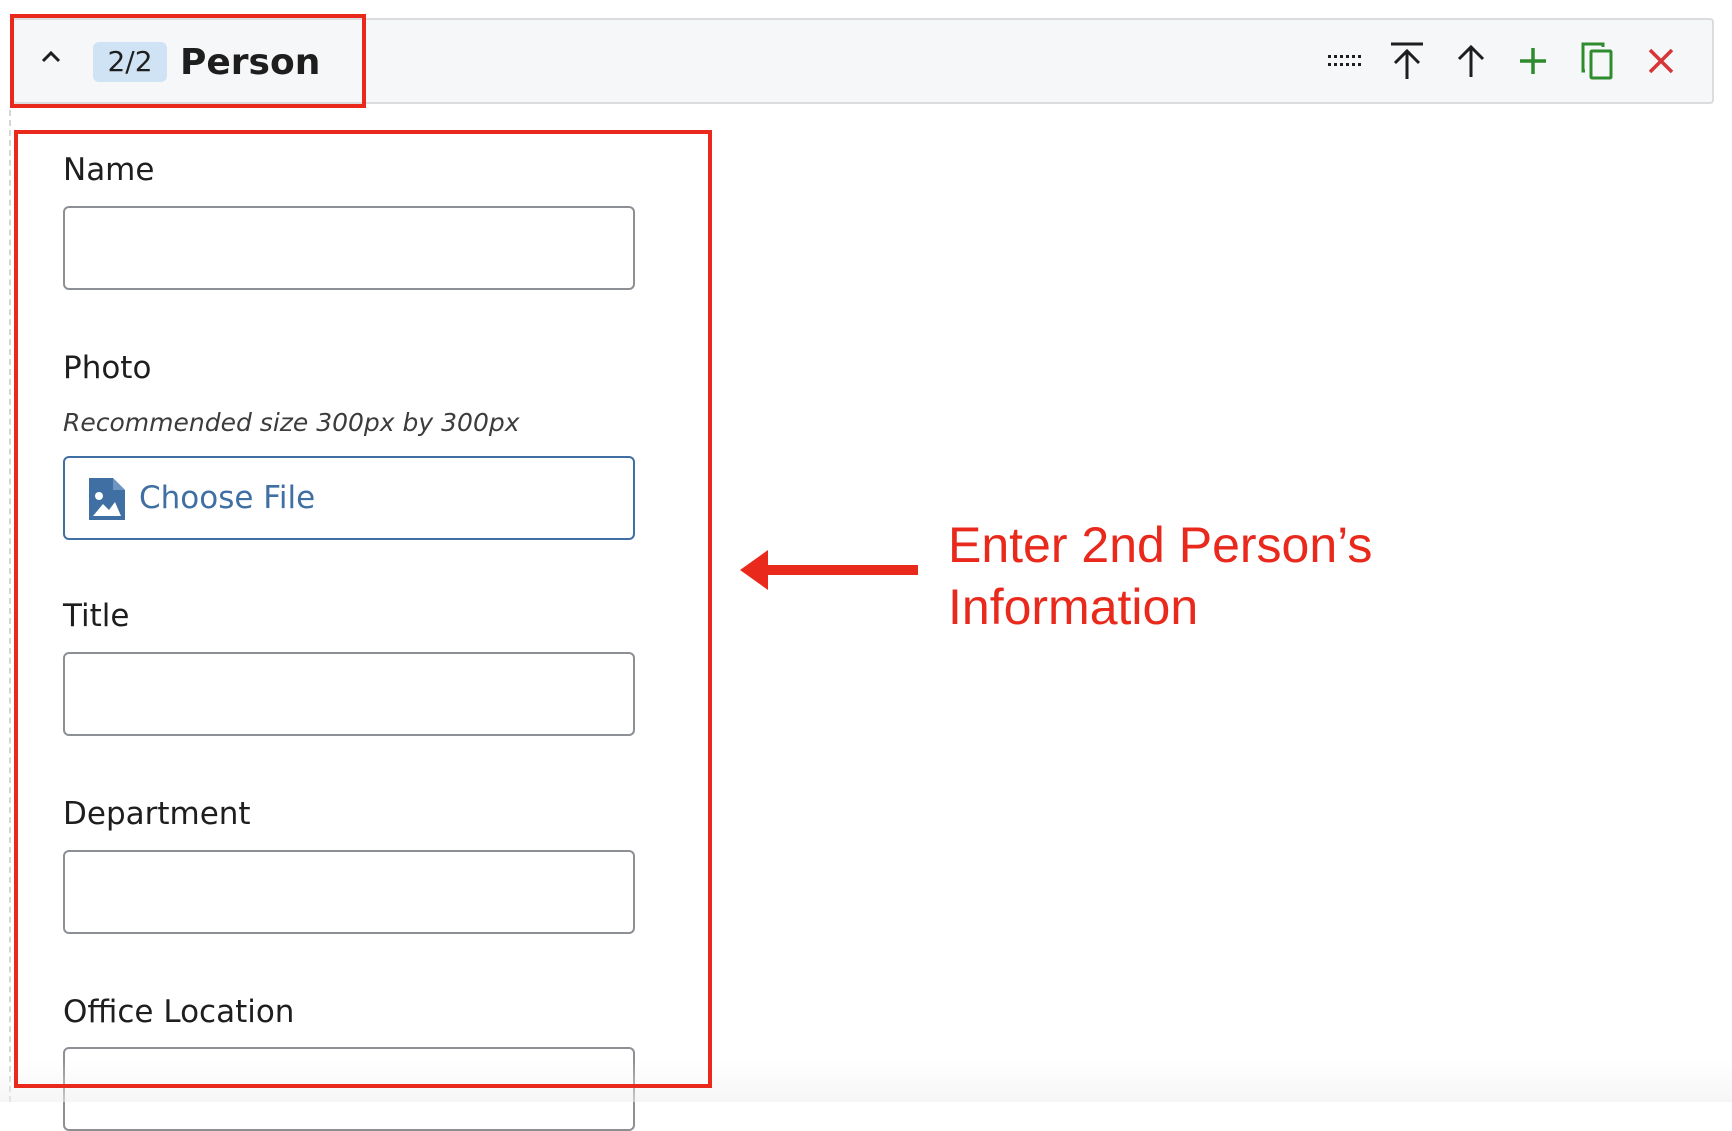 This screenshot has height=1131, width=1732. I want to click on bottom-fade, so click(866, 1081).